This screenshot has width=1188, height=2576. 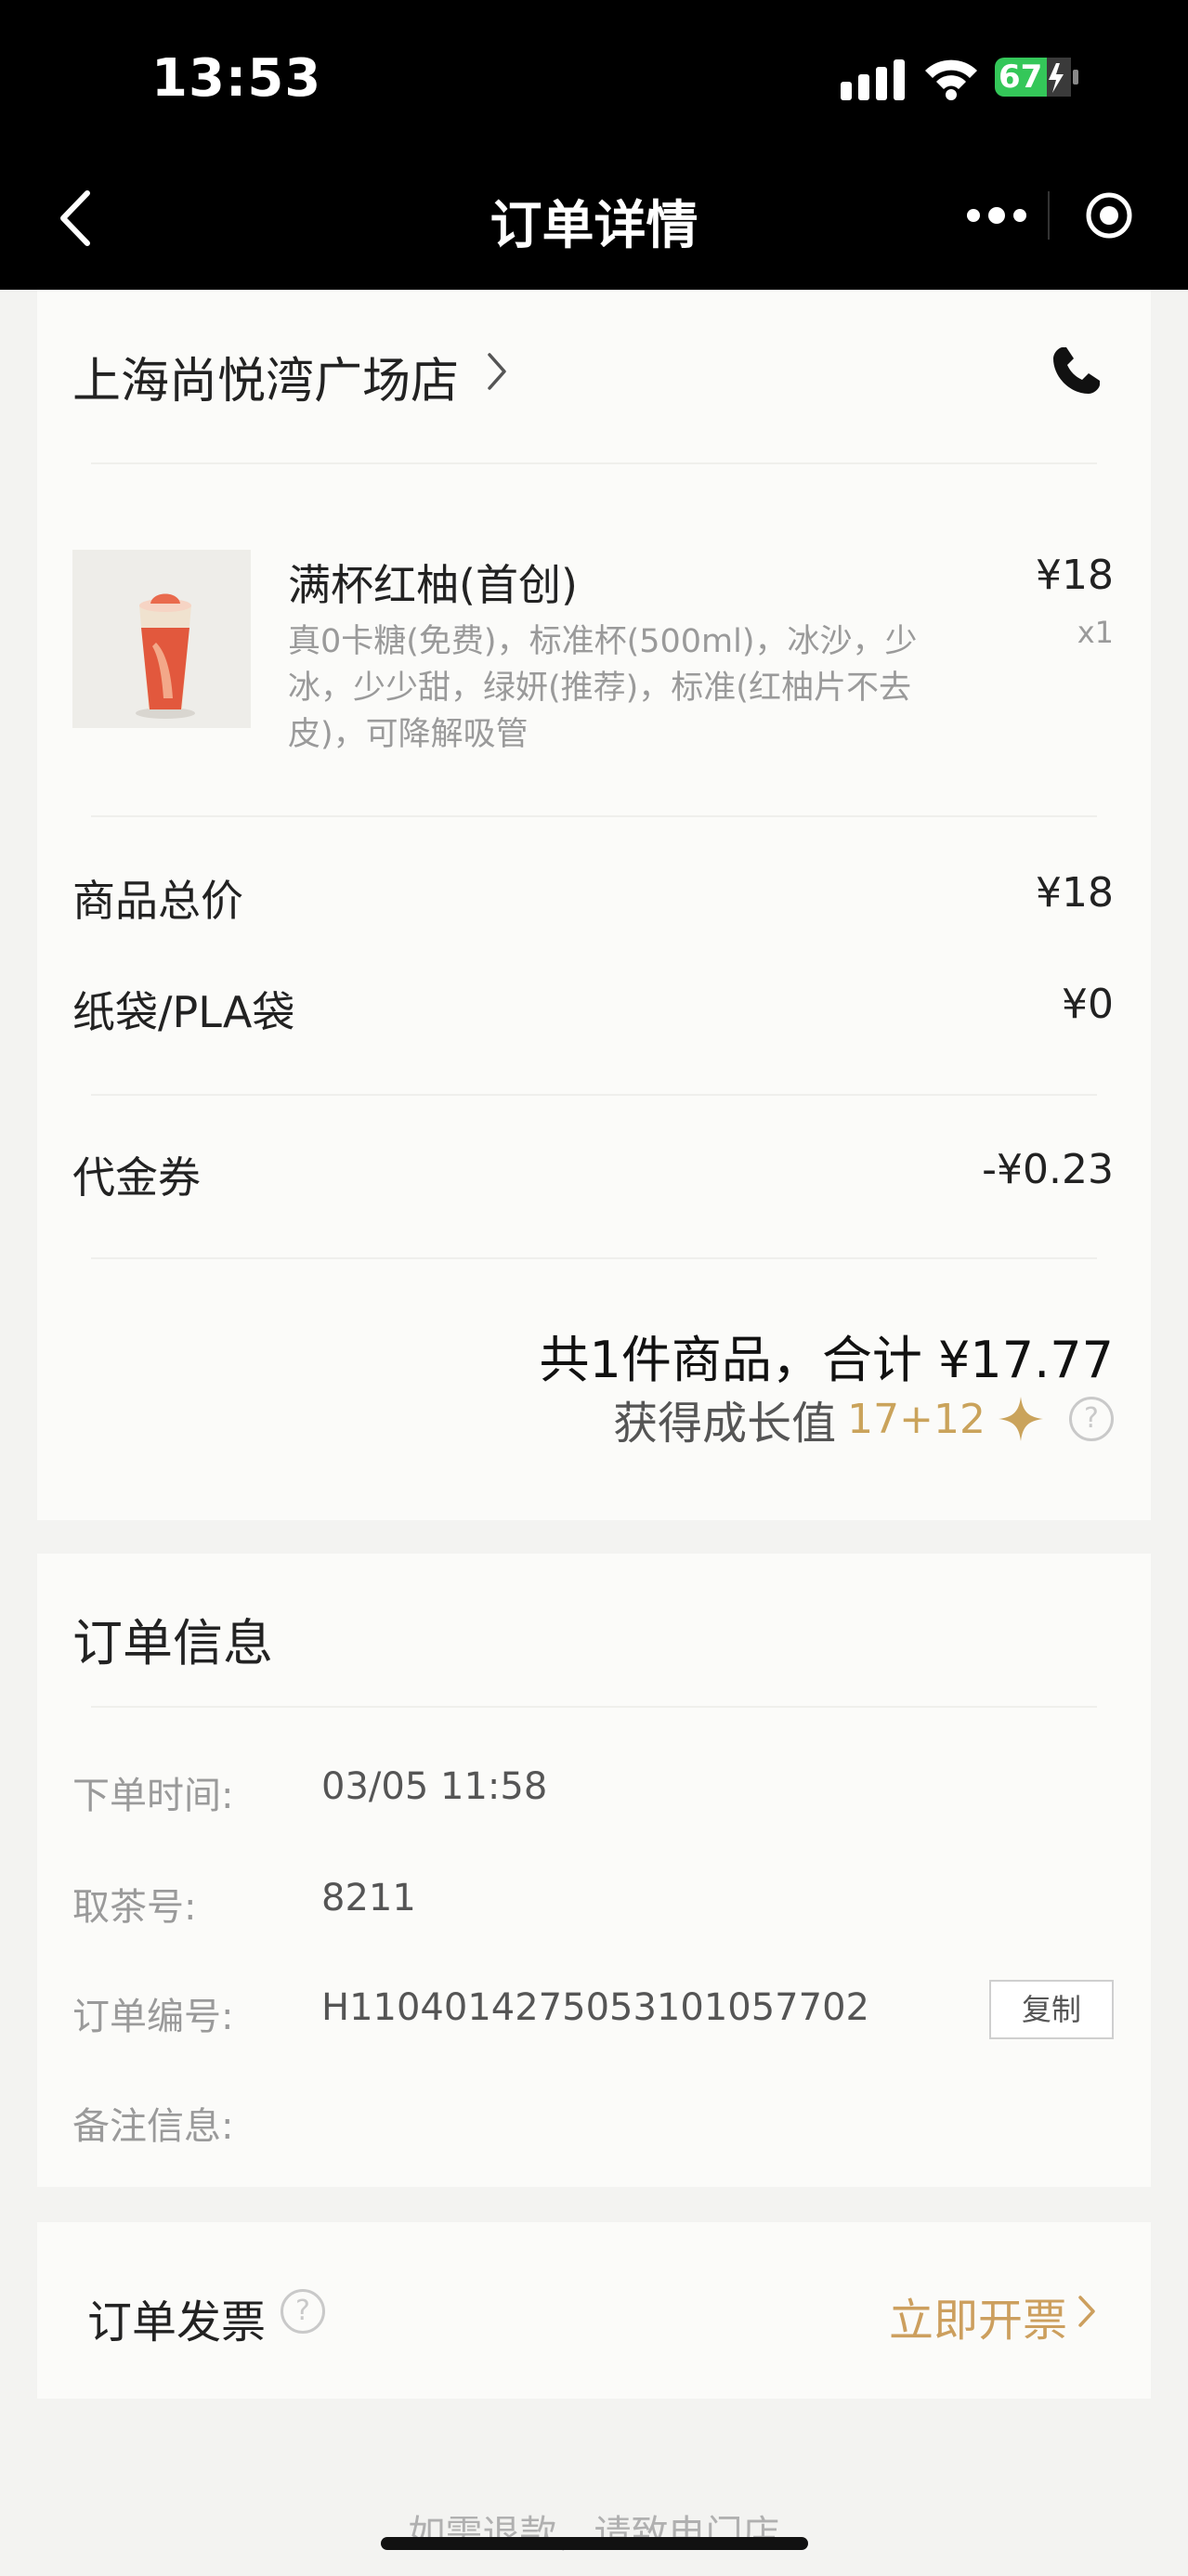 I want to click on goods-total-value: ¥18, so click(x=1075, y=893).